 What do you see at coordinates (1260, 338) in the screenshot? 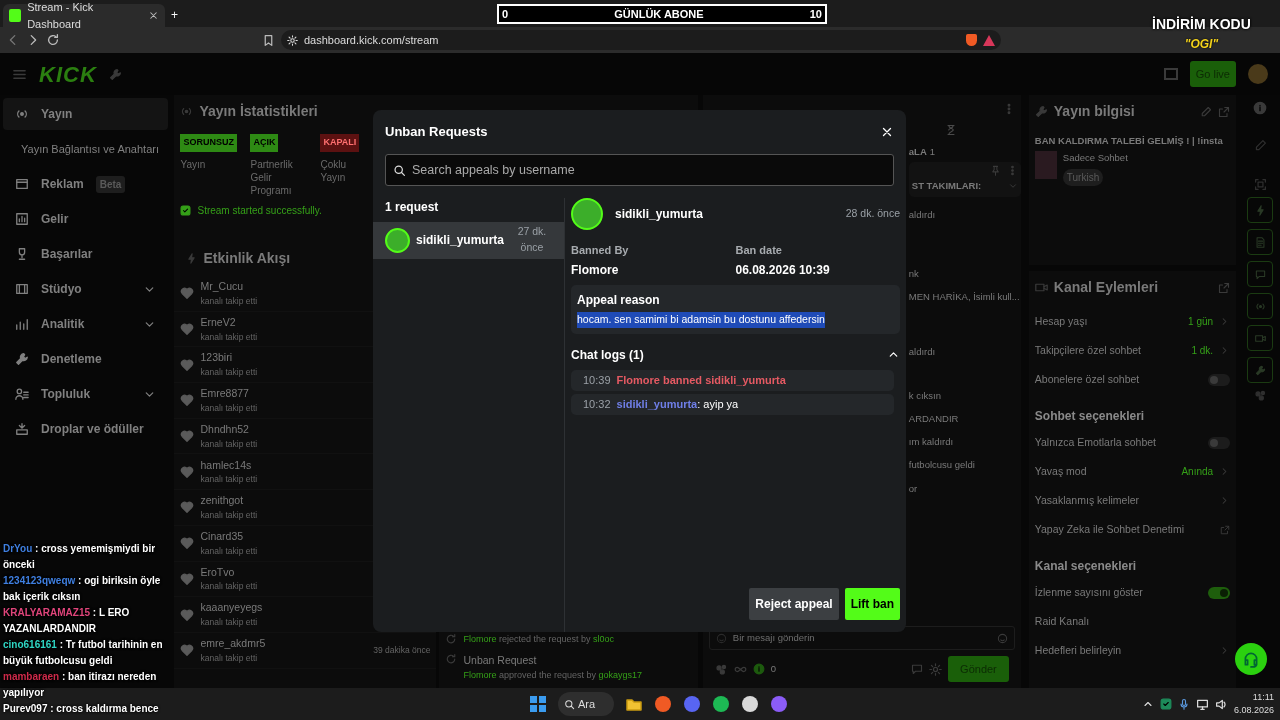
I see `camera-button` at bounding box center [1260, 338].